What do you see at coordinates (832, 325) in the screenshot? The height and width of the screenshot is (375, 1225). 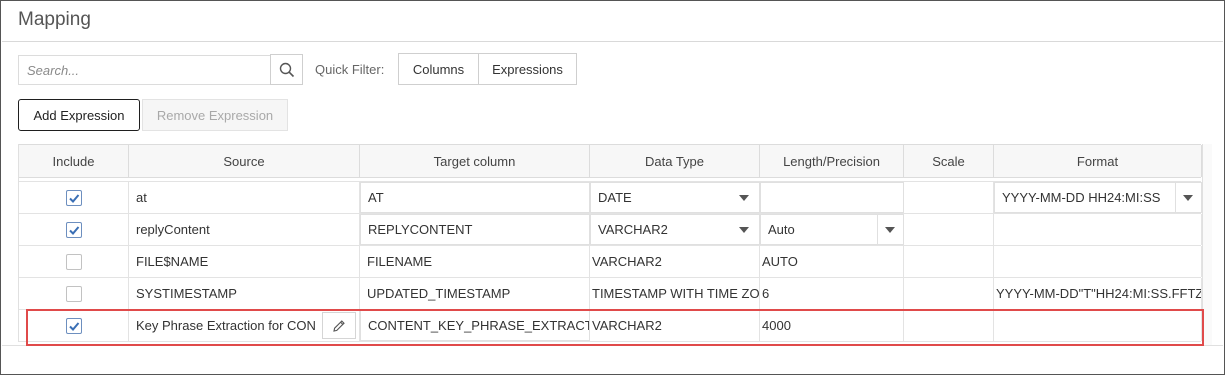 I see `length-precision-cell: 4000` at bounding box center [832, 325].